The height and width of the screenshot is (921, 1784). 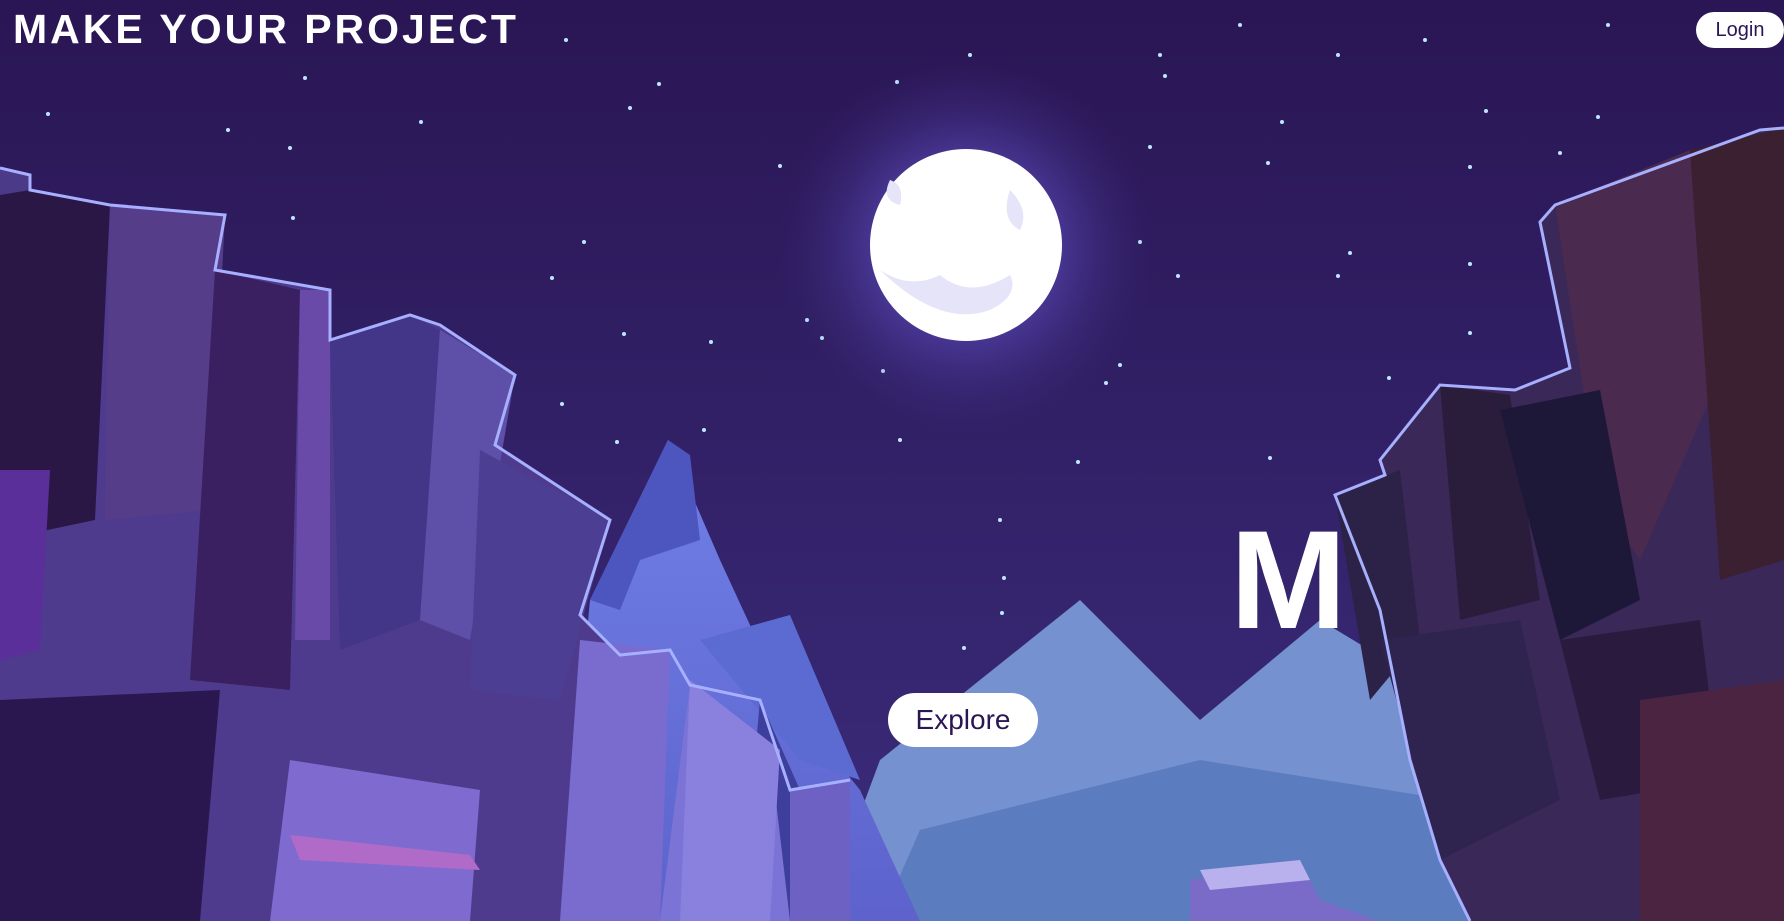 I want to click on moon-icon, so click(x=966, y=245).